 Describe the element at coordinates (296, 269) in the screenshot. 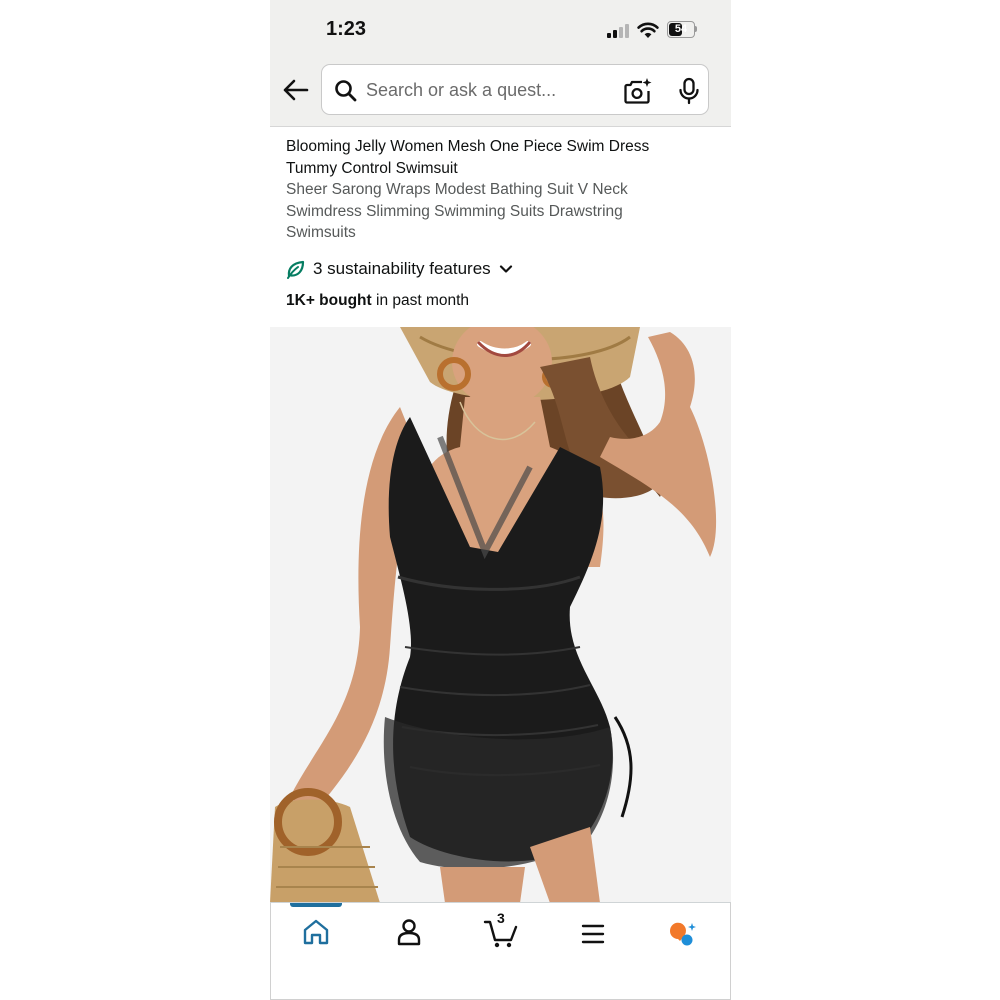

I see `leaf-icon` at that location.